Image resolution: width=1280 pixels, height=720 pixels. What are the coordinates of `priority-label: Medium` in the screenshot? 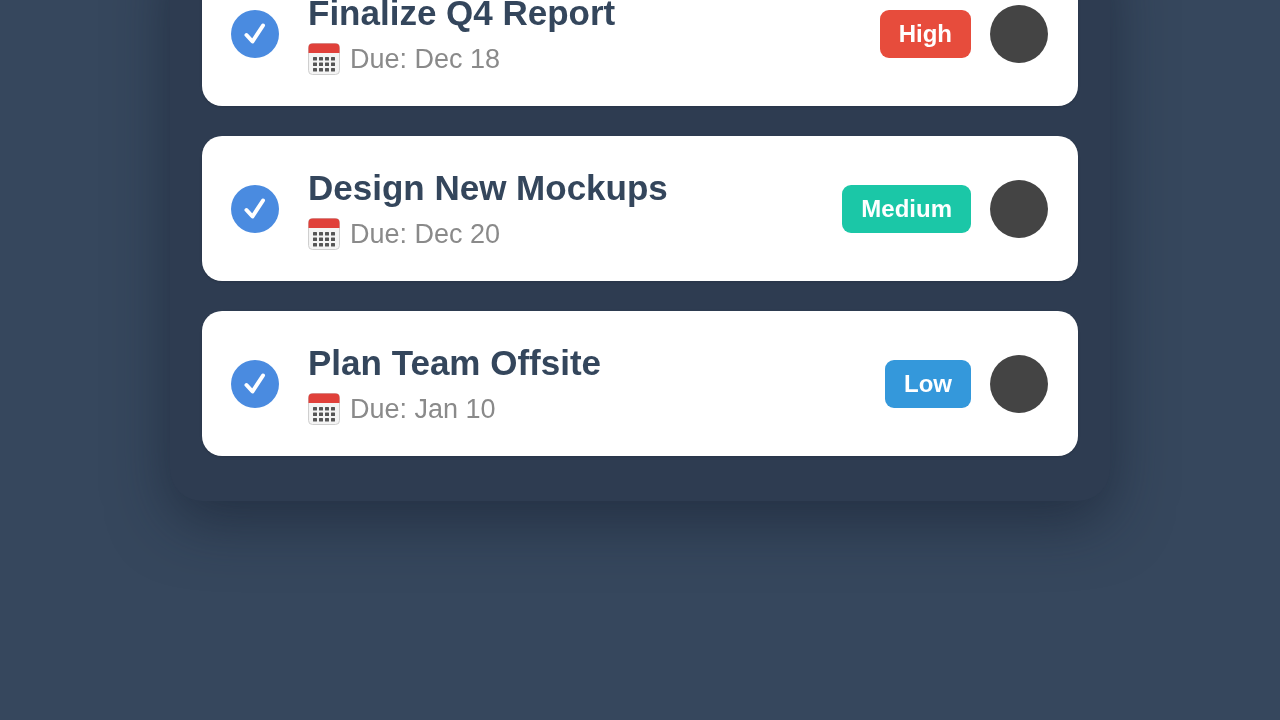 It's located at (906, 208).